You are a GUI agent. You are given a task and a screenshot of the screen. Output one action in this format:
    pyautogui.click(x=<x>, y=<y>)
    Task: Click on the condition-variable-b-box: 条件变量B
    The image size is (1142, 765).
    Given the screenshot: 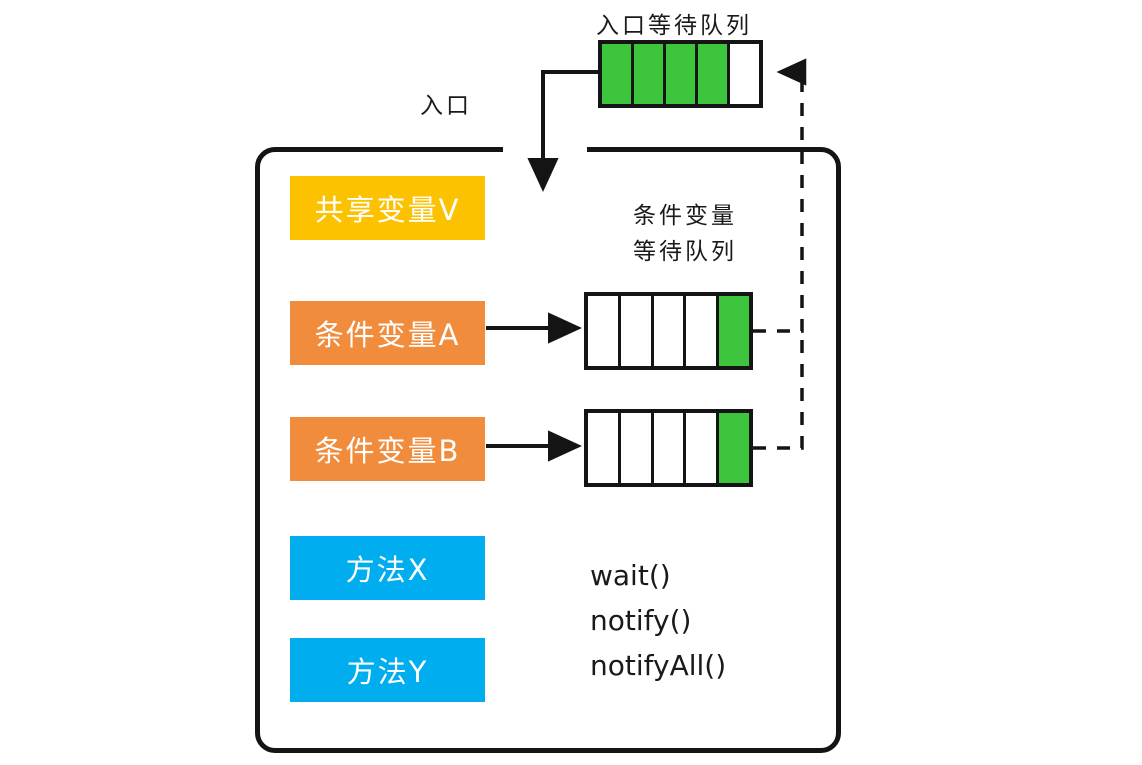 What is the action you would take?
    pyautogui.click(x=387, y=449)
    